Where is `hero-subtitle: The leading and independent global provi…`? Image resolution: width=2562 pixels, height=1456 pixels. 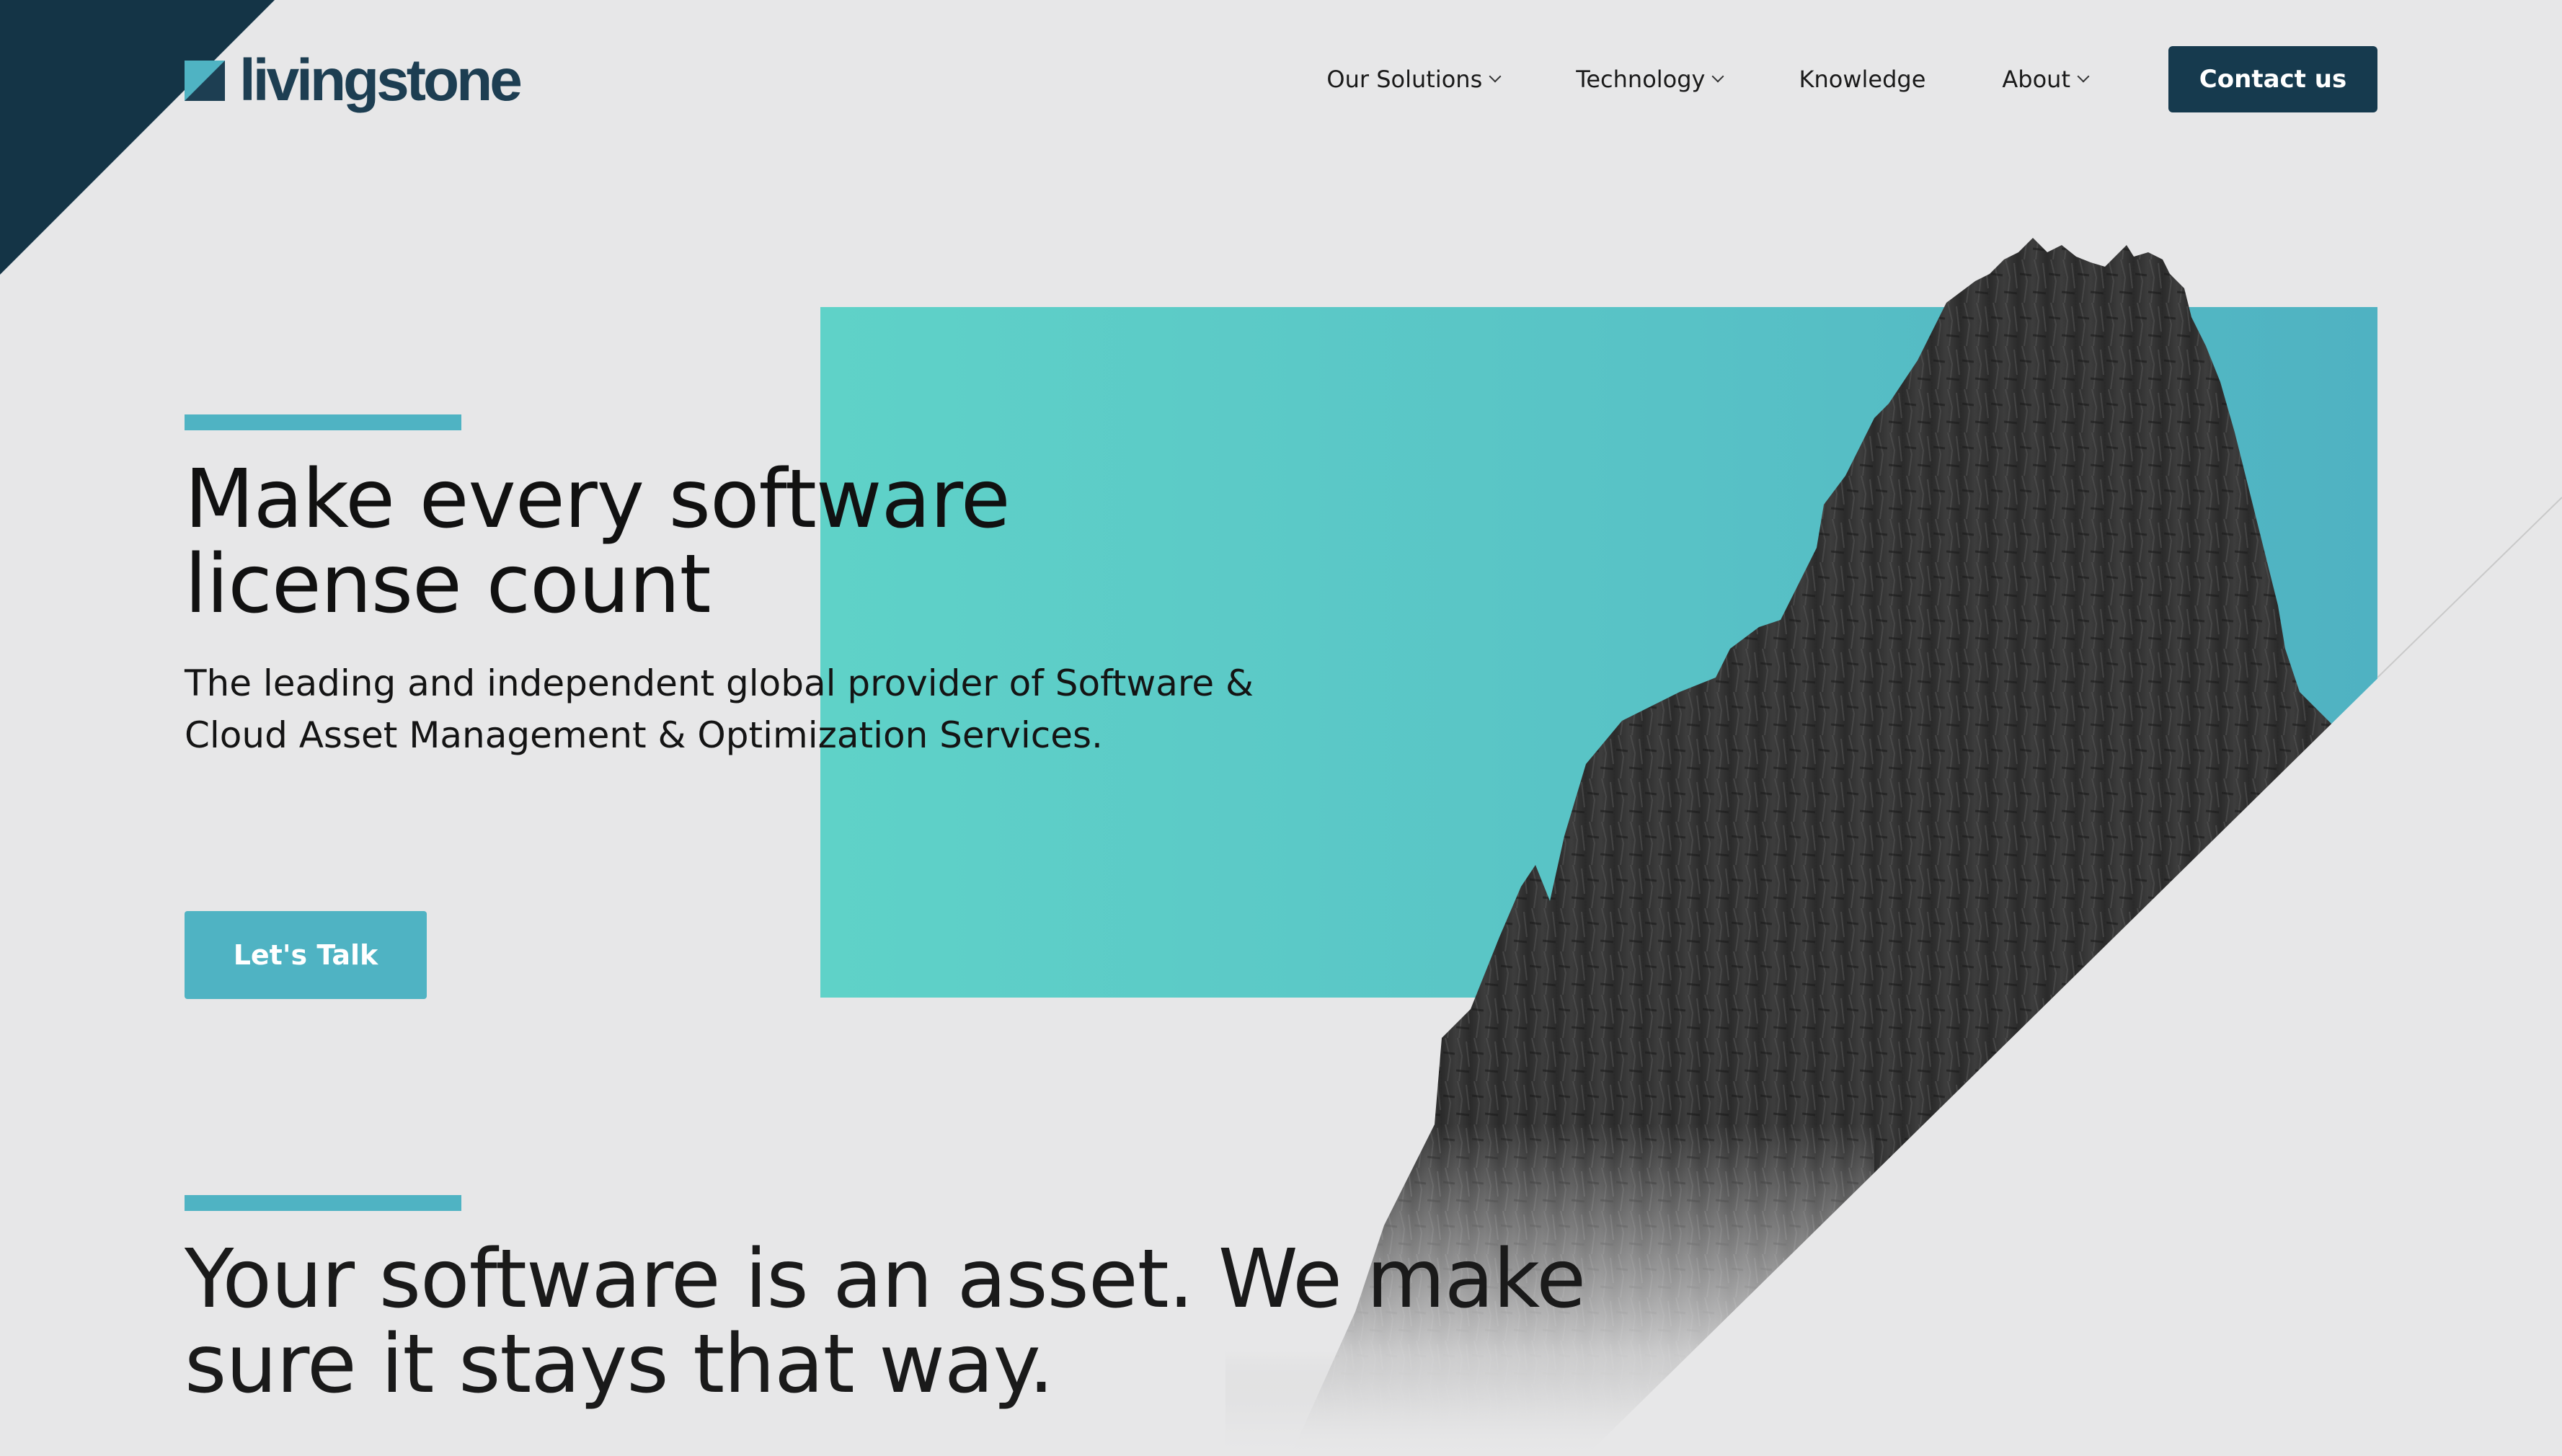 hero-subtitle: The leading and independent global provi… is located at coordinates (719, 709).